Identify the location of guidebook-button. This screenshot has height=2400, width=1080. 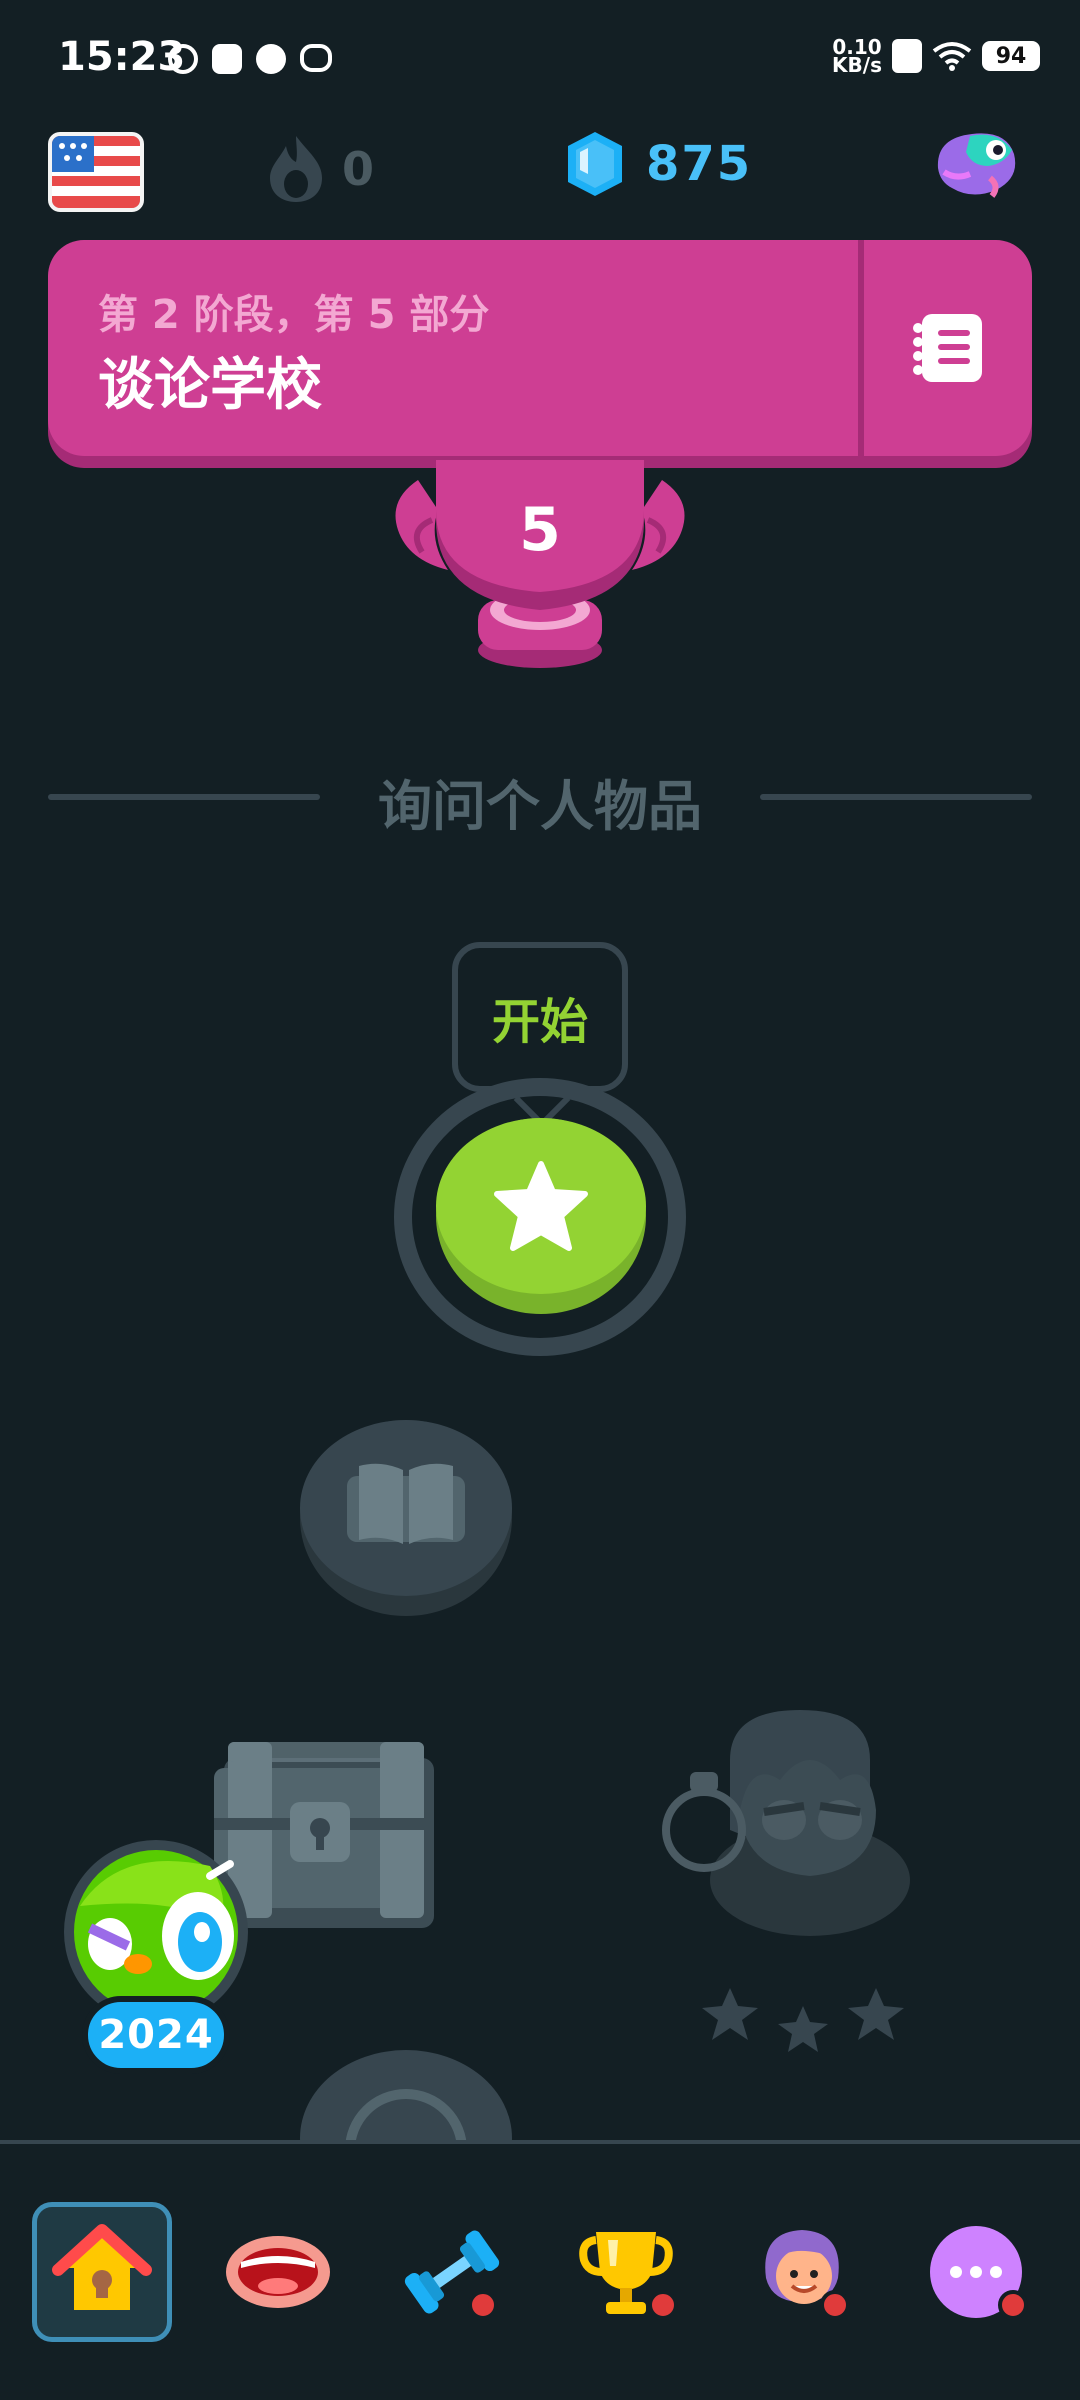
(948, 348).